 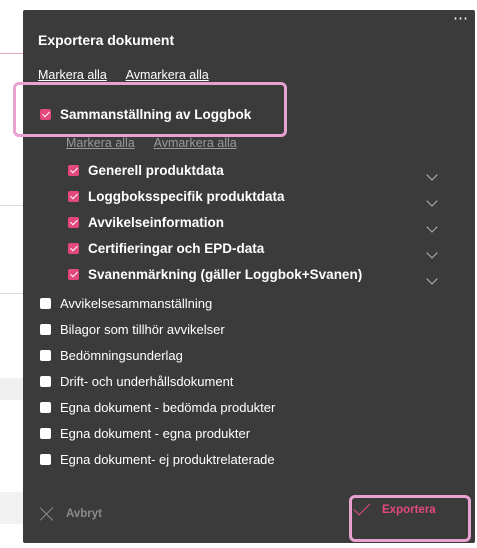 I want to click on checkbox-label: Egna dokument - egna produkter, so click(x=155, y=433).